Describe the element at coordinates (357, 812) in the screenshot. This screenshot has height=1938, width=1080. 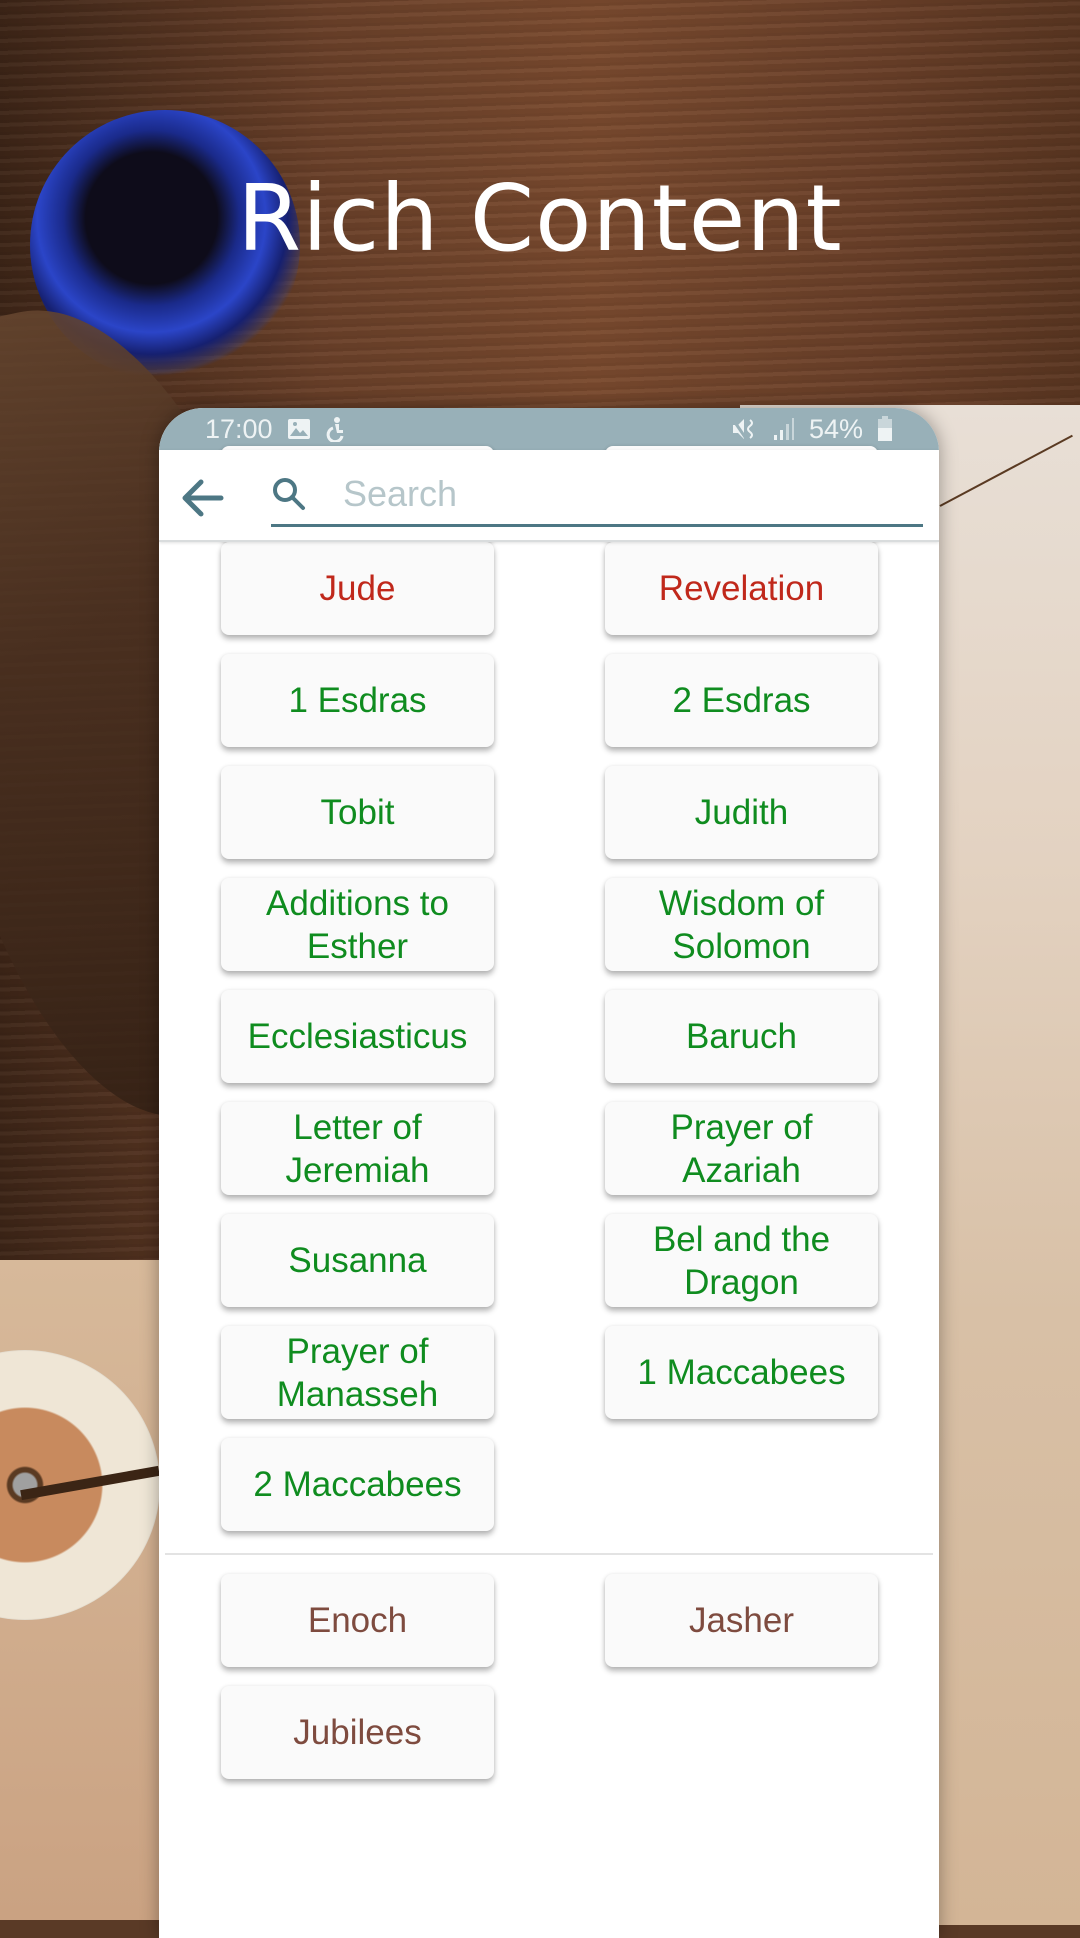
I see `book-button-tobit: Tobit` at that location.